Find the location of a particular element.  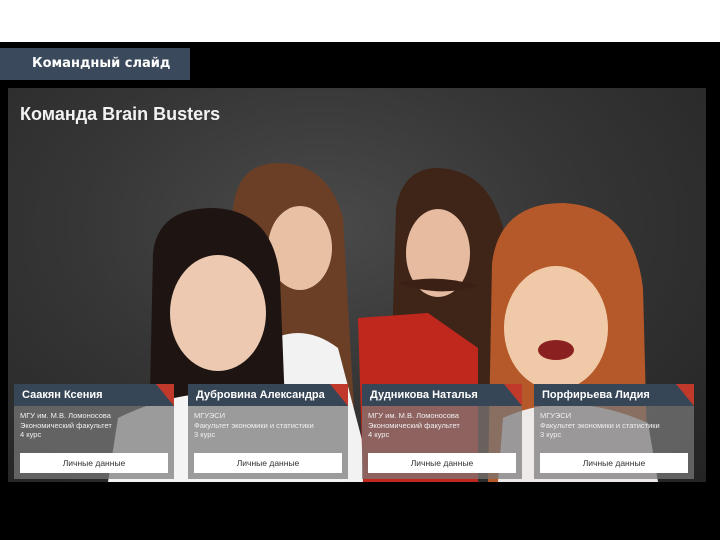

member-name: Порфирьева Лидия is located at coordinates (614, 395).